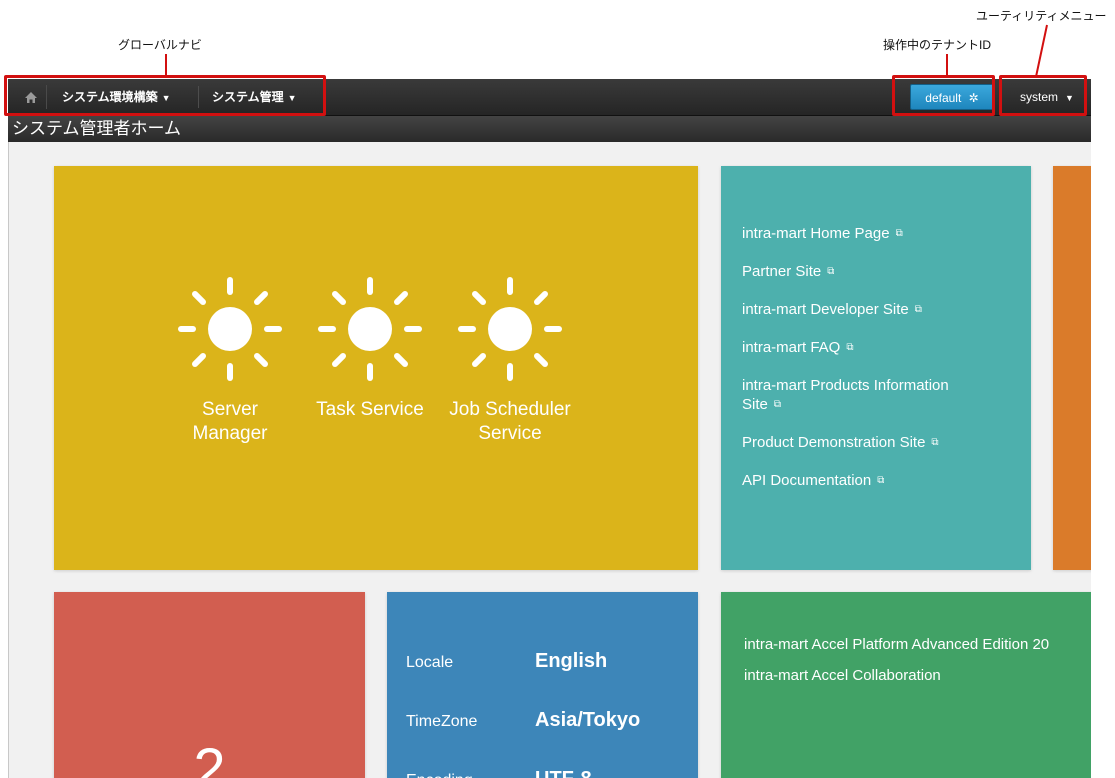 The width and height of the screenshot is (1115, 778). What do you see at coordinates (937, 45) in the screenshot?
I see `callout-tenant-id: 操作中のテナントID` at bounding box center [937, 45].